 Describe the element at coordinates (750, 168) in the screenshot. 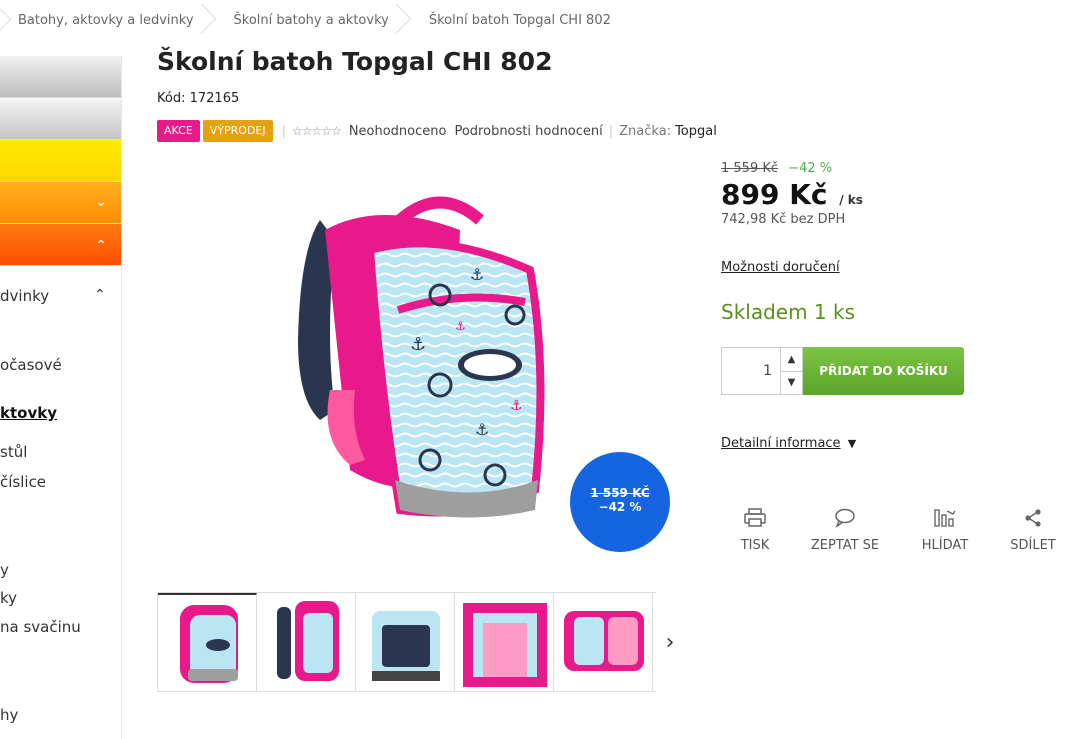

I see `old-price: 1 559 Kč` at that location.